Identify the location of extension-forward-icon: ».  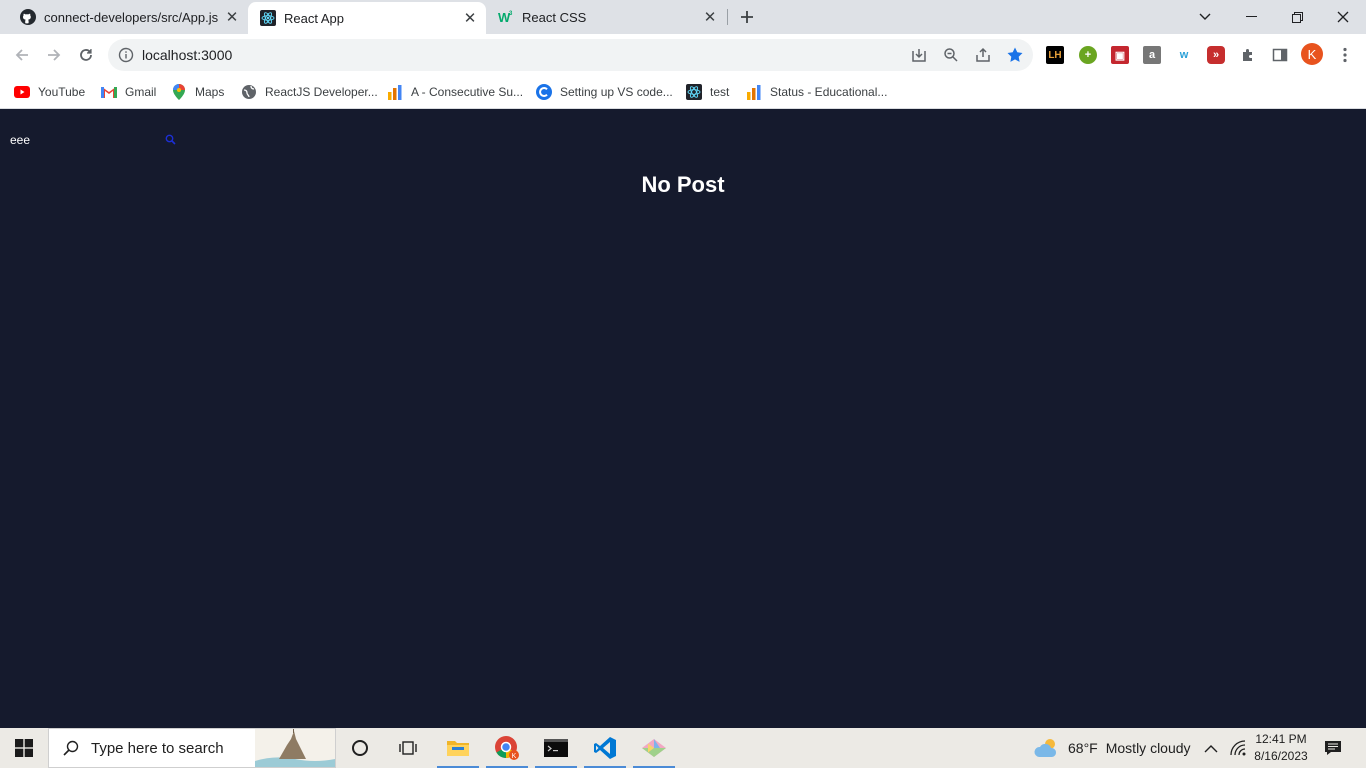
(1216, 55).